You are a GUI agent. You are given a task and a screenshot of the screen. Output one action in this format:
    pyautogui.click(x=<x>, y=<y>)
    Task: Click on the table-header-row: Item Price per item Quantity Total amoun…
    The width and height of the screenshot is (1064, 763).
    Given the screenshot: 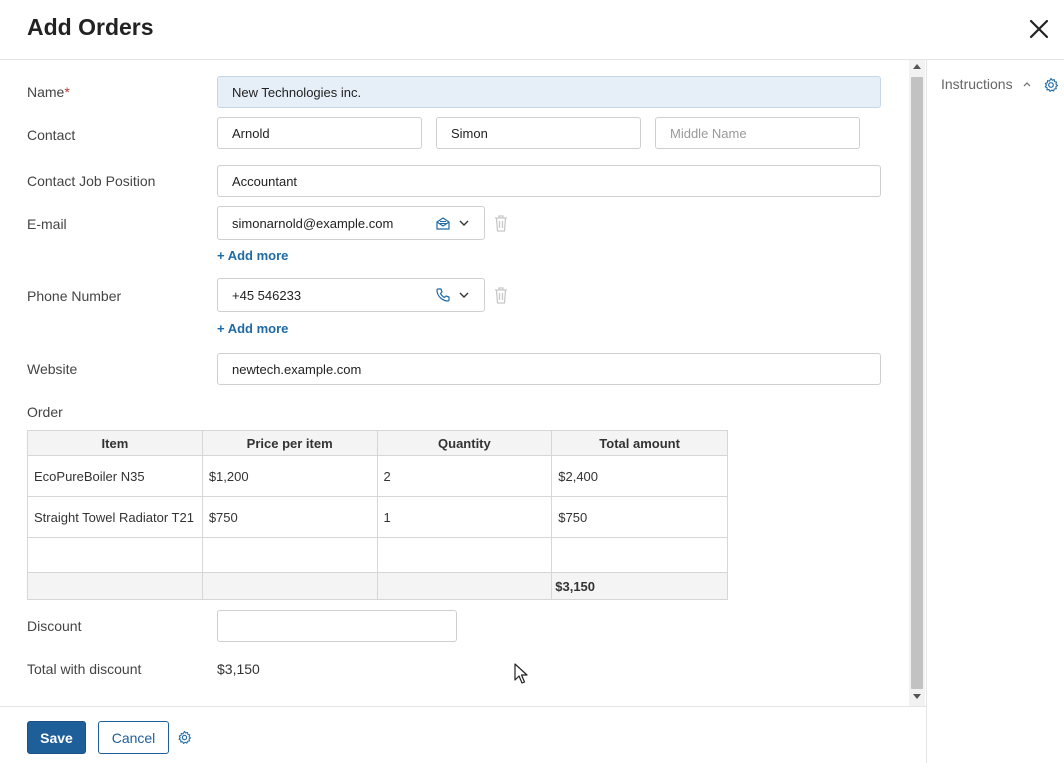 What is the action you would take?
    pyautogui.click(x=377, y=443)
    